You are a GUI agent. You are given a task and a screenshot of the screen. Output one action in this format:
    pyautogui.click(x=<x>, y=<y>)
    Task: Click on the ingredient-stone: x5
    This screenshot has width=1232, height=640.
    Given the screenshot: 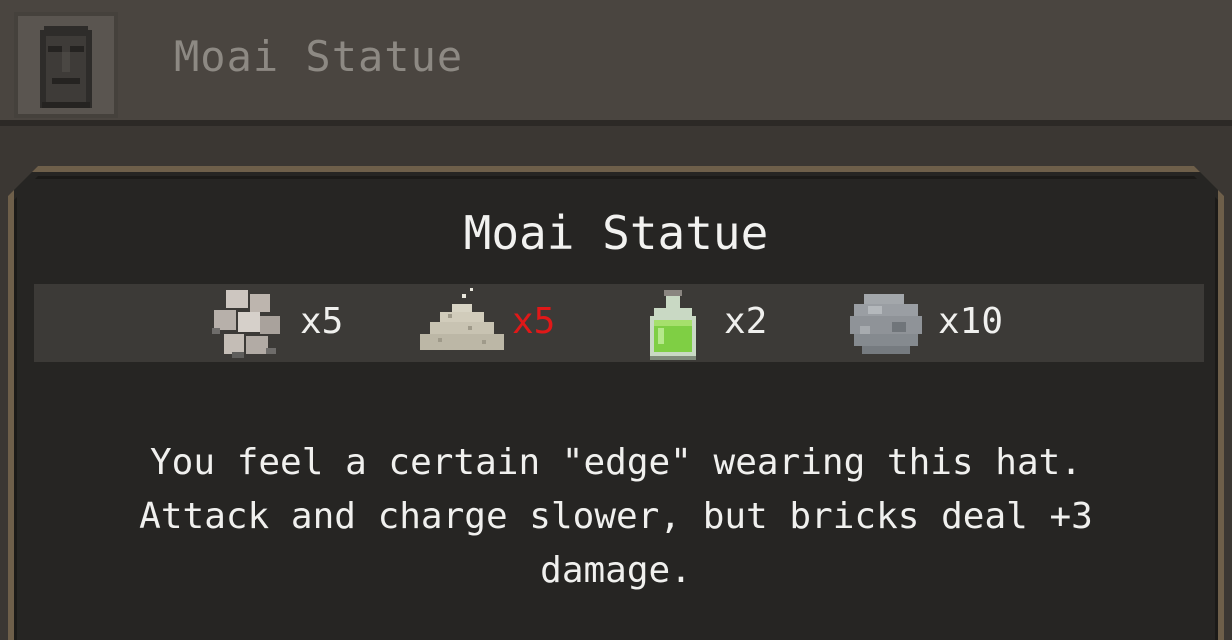 What is the action you would take?
    pyautogui.click(x=281, y=323)
    